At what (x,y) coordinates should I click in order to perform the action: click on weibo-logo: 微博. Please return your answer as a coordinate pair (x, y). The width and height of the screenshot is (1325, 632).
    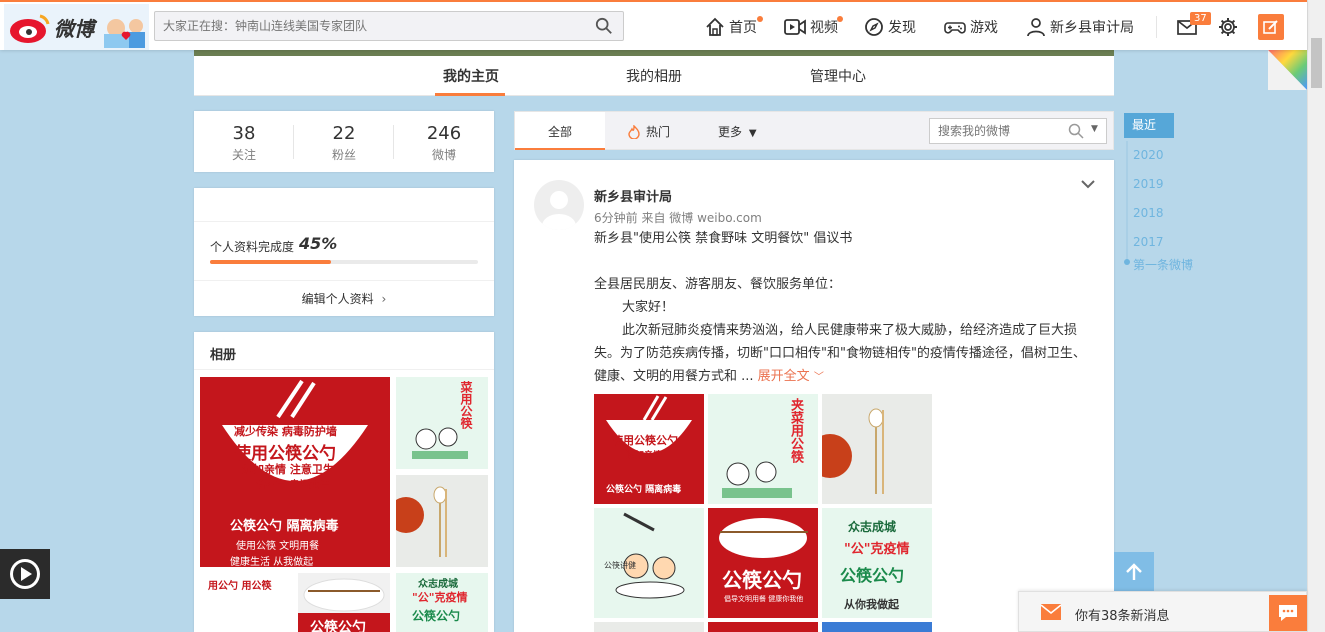
    Looking at the image, I should click on (76, 27).